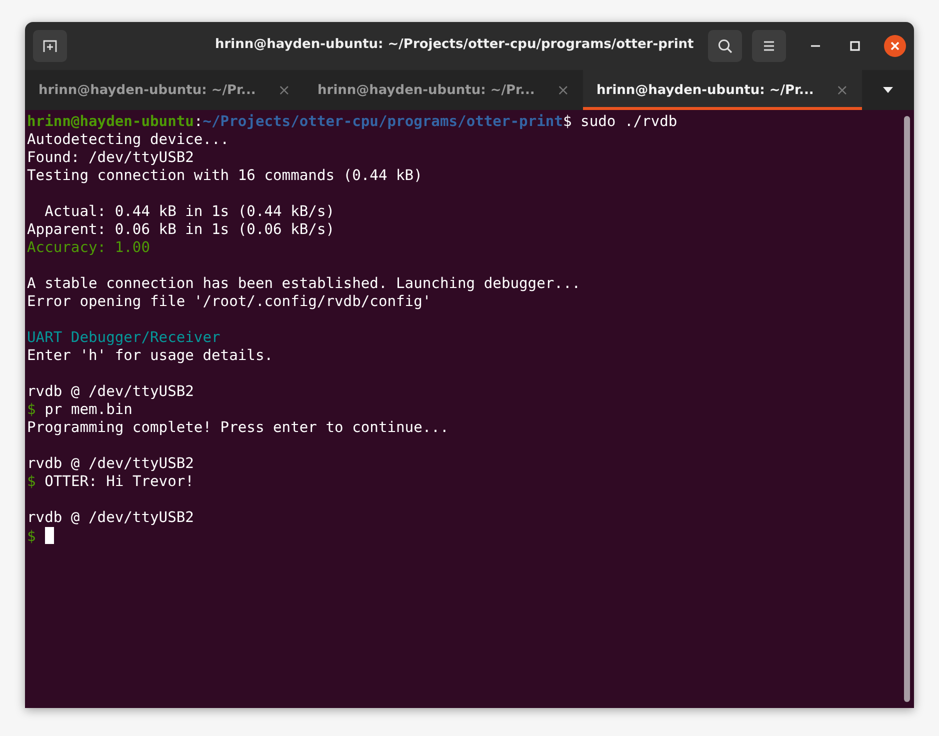  What do you see at coordinates (124, 338) in the screenshot?
I see `terminal-line: UART Debugger/Receiver` at bounding box center [124, 338].